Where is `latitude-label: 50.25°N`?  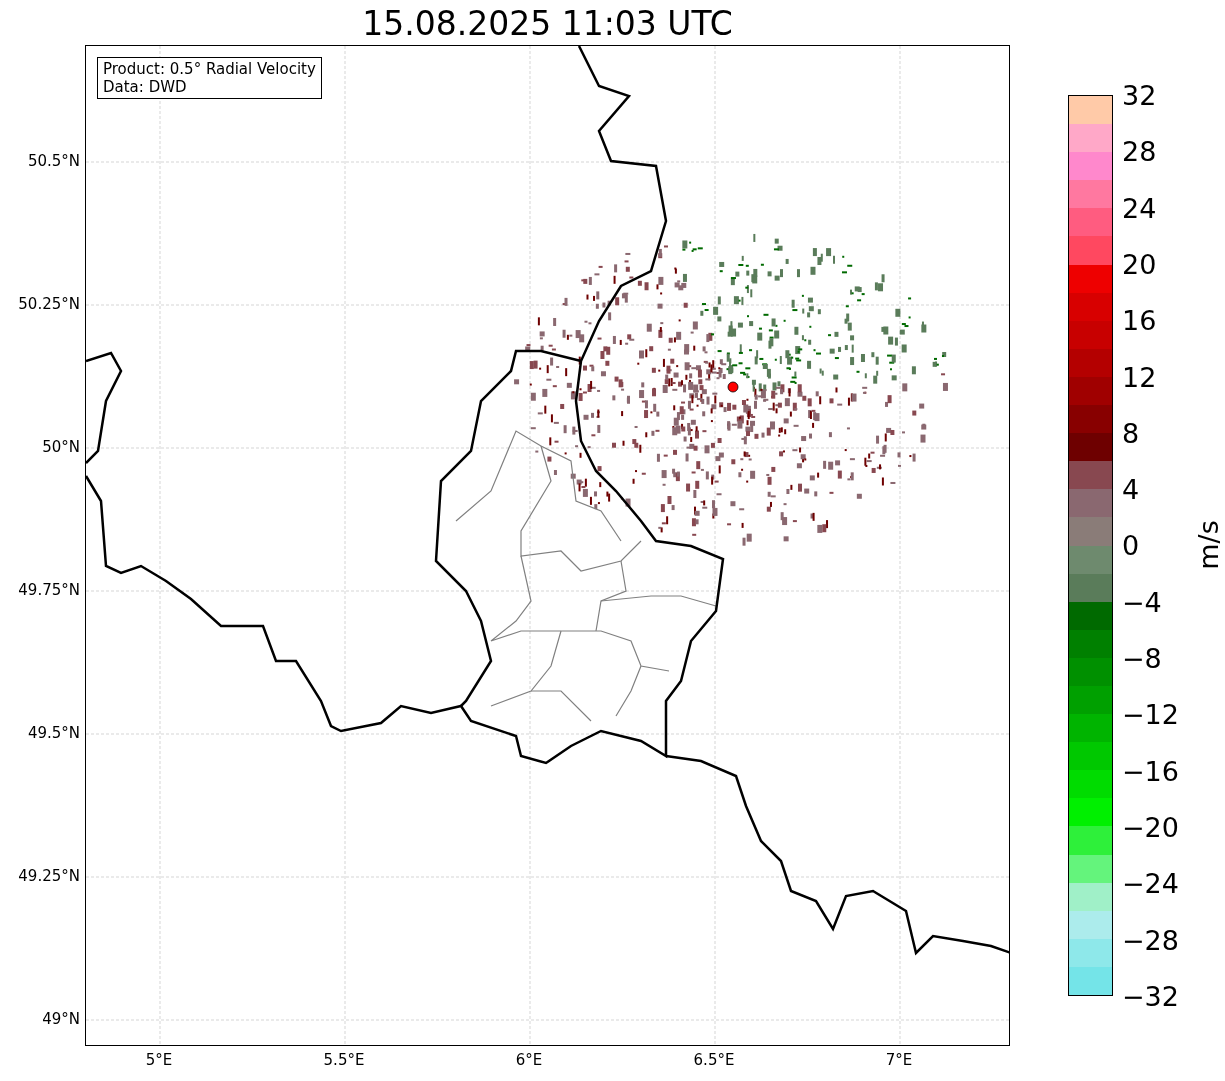
latitude-label: 50.25°N is located at coordinates (49, 304).